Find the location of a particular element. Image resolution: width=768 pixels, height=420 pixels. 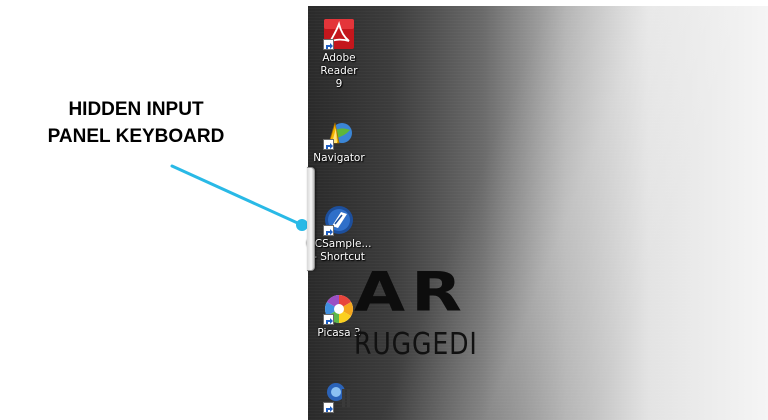

input-panel-tab is located at coordinates (311, 219).